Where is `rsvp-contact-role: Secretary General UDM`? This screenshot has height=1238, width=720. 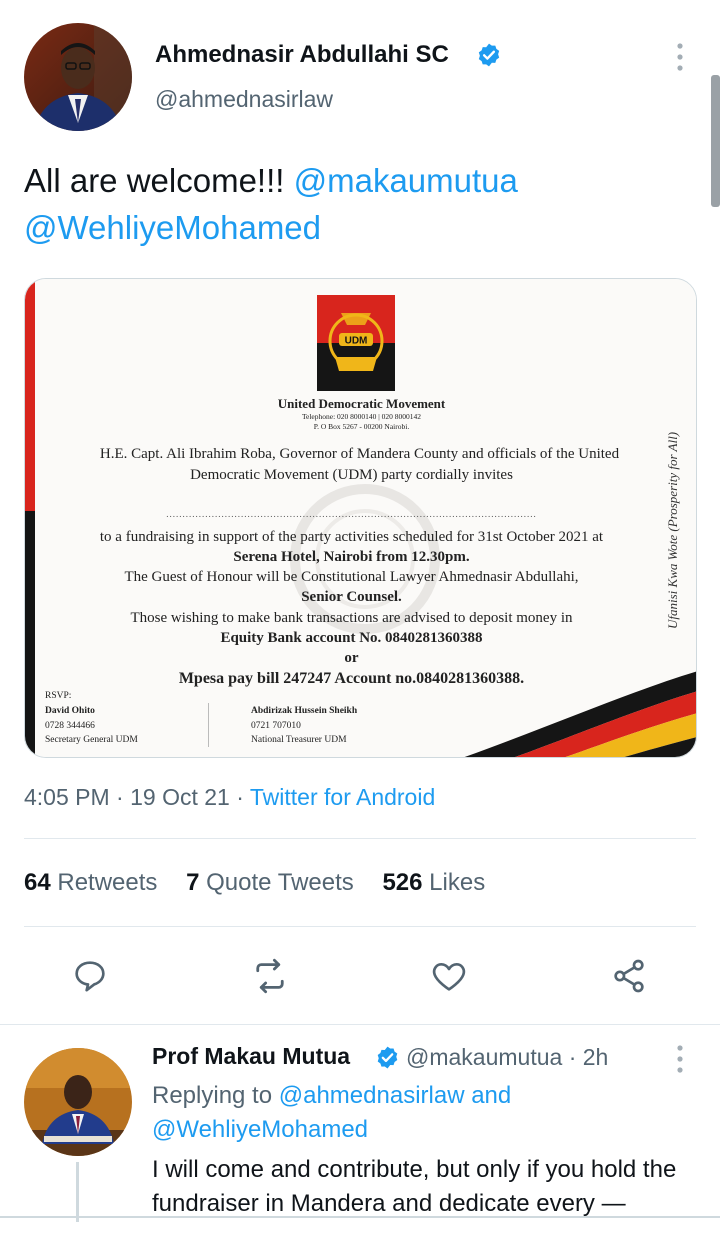
rsvp-contact-role: Secretary General UDM is located at coordinates (91, 740).